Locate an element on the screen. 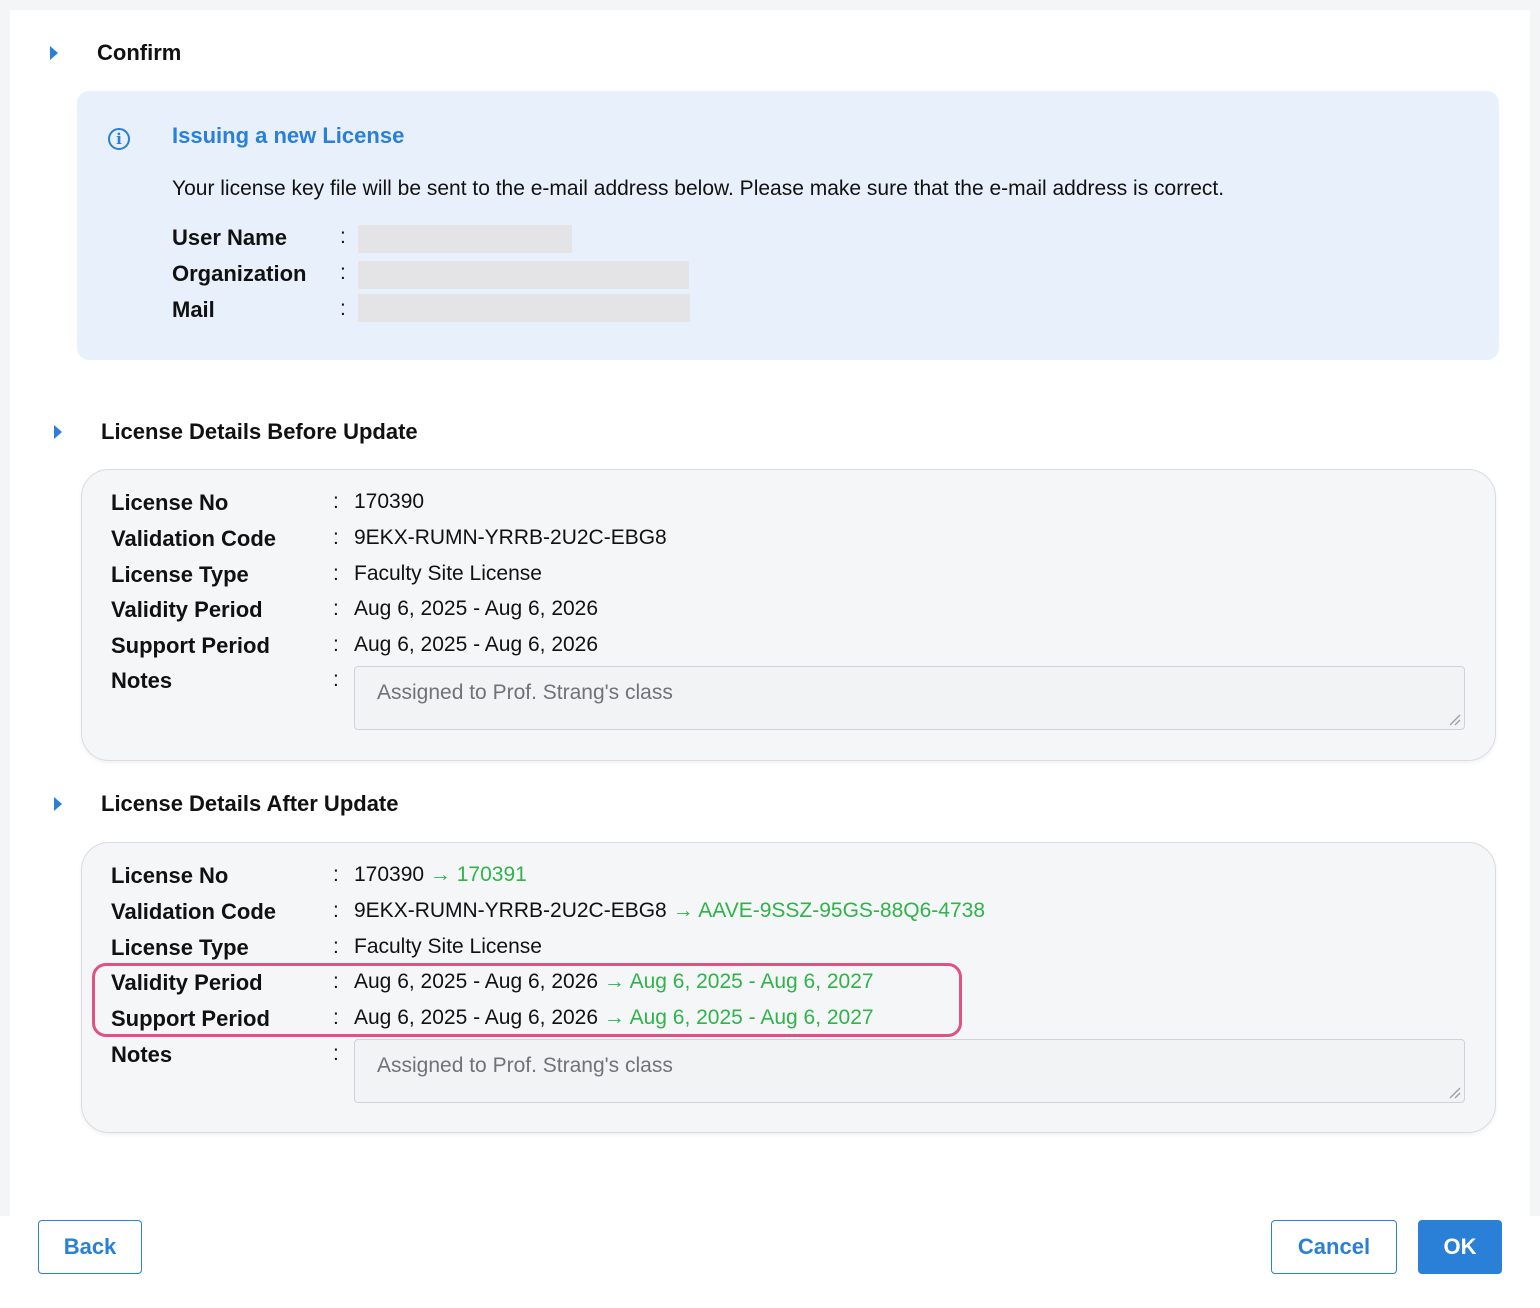 The width and height of the screenshot is (1540, 1308). license-no-value: 170390 is located at coordinates (389, 501).